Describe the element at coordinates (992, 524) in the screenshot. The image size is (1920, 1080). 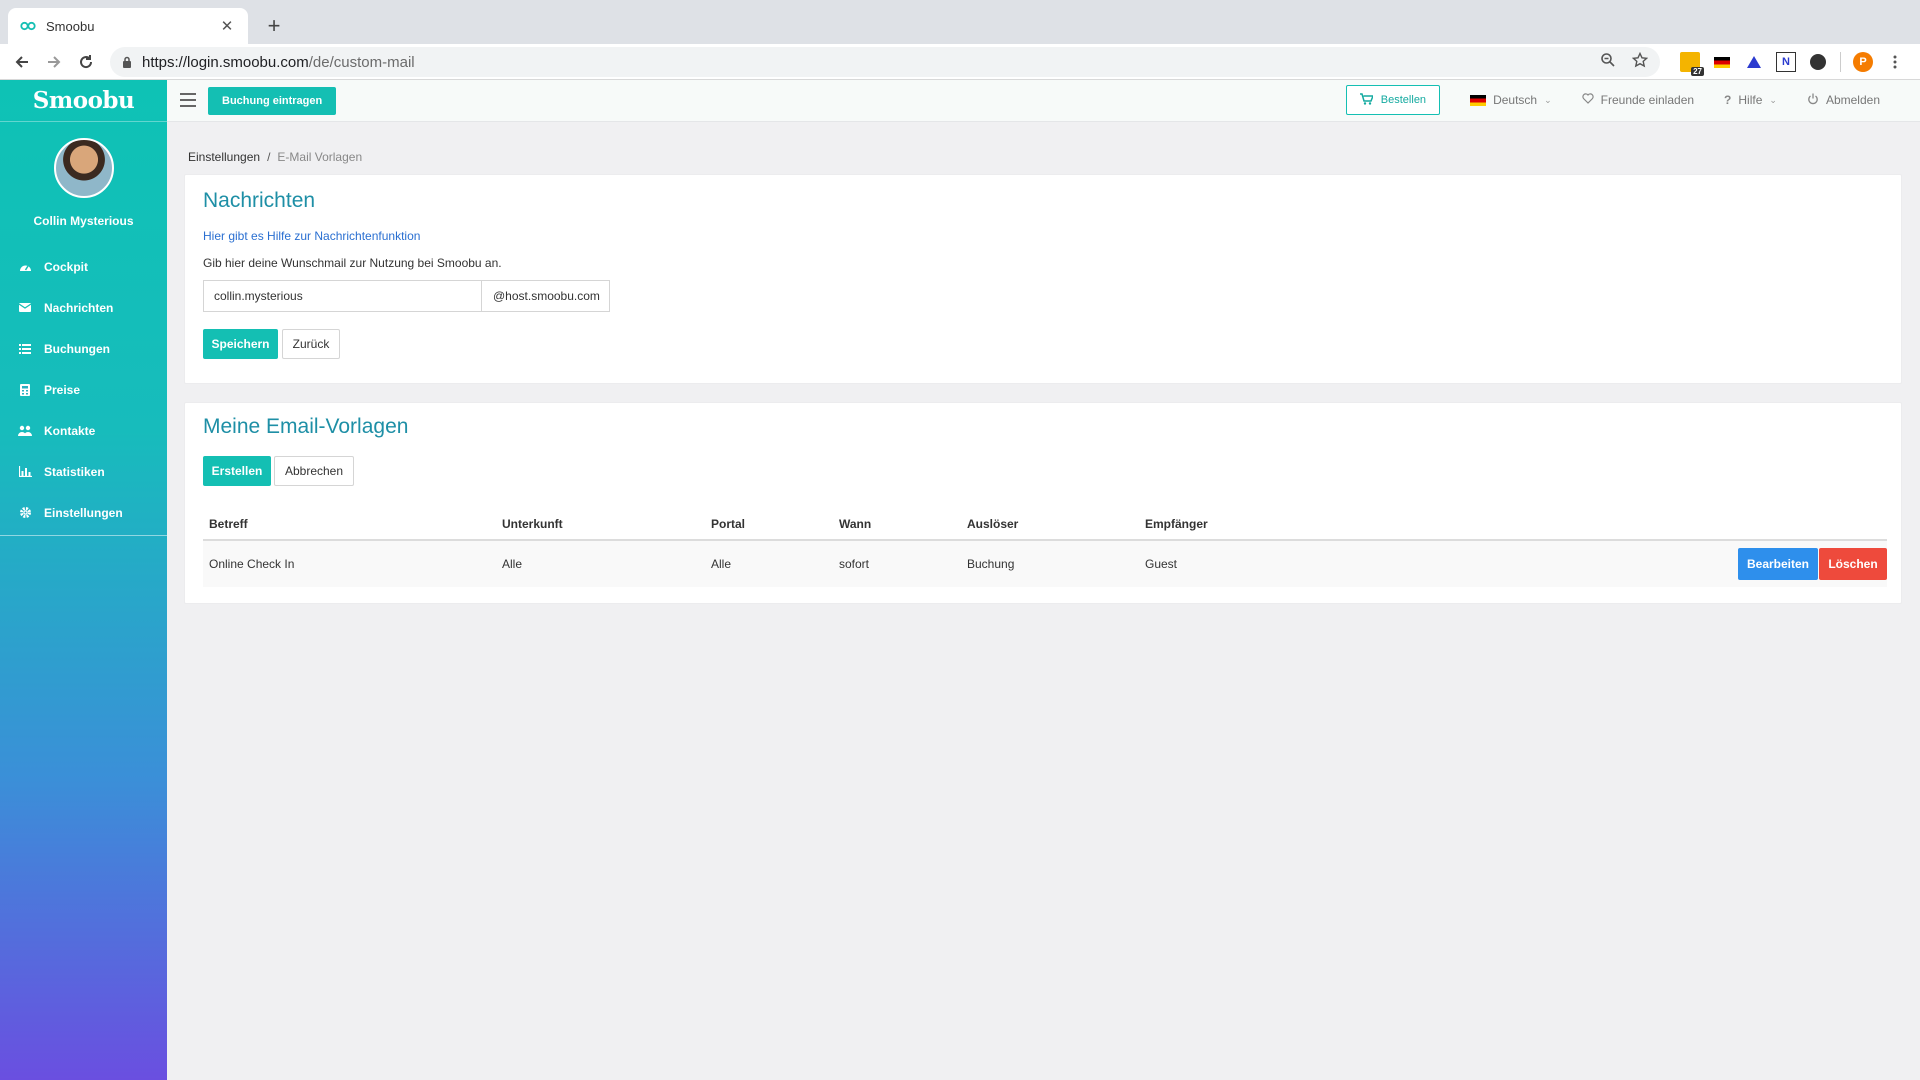
I see `column-header-trigger: Auslöser` at that location.